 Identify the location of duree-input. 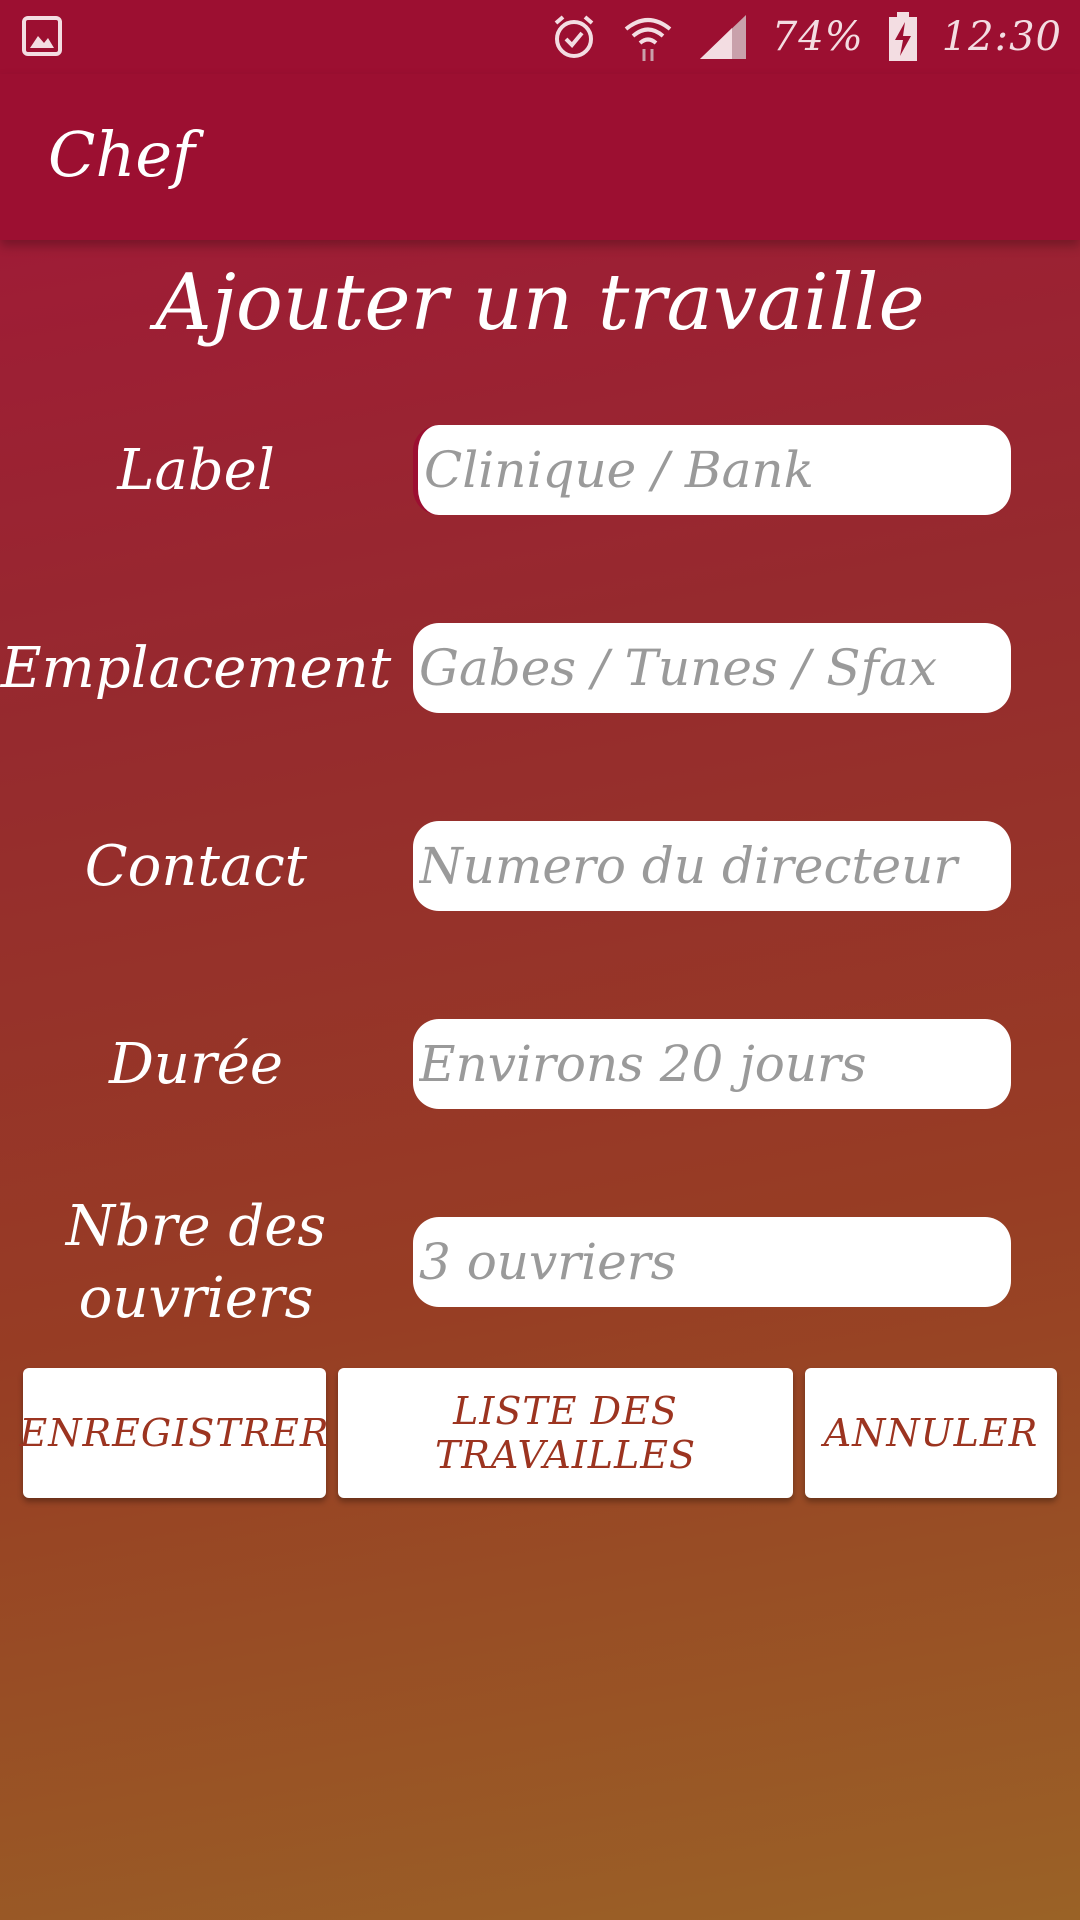
(712, 1064).